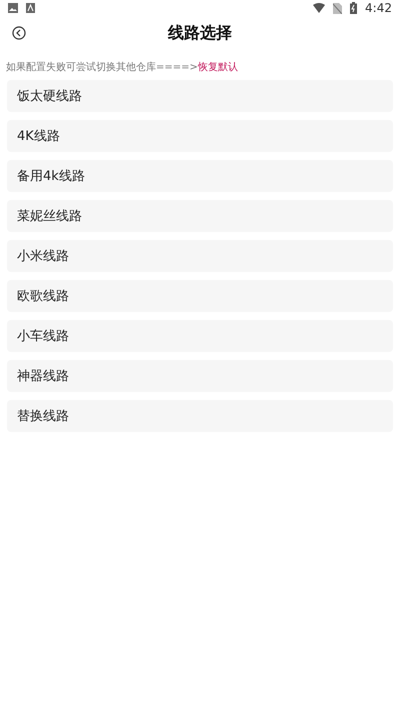 The image size is (400, 711). I want to click on route-item: 小米线路, so click(200, 256).